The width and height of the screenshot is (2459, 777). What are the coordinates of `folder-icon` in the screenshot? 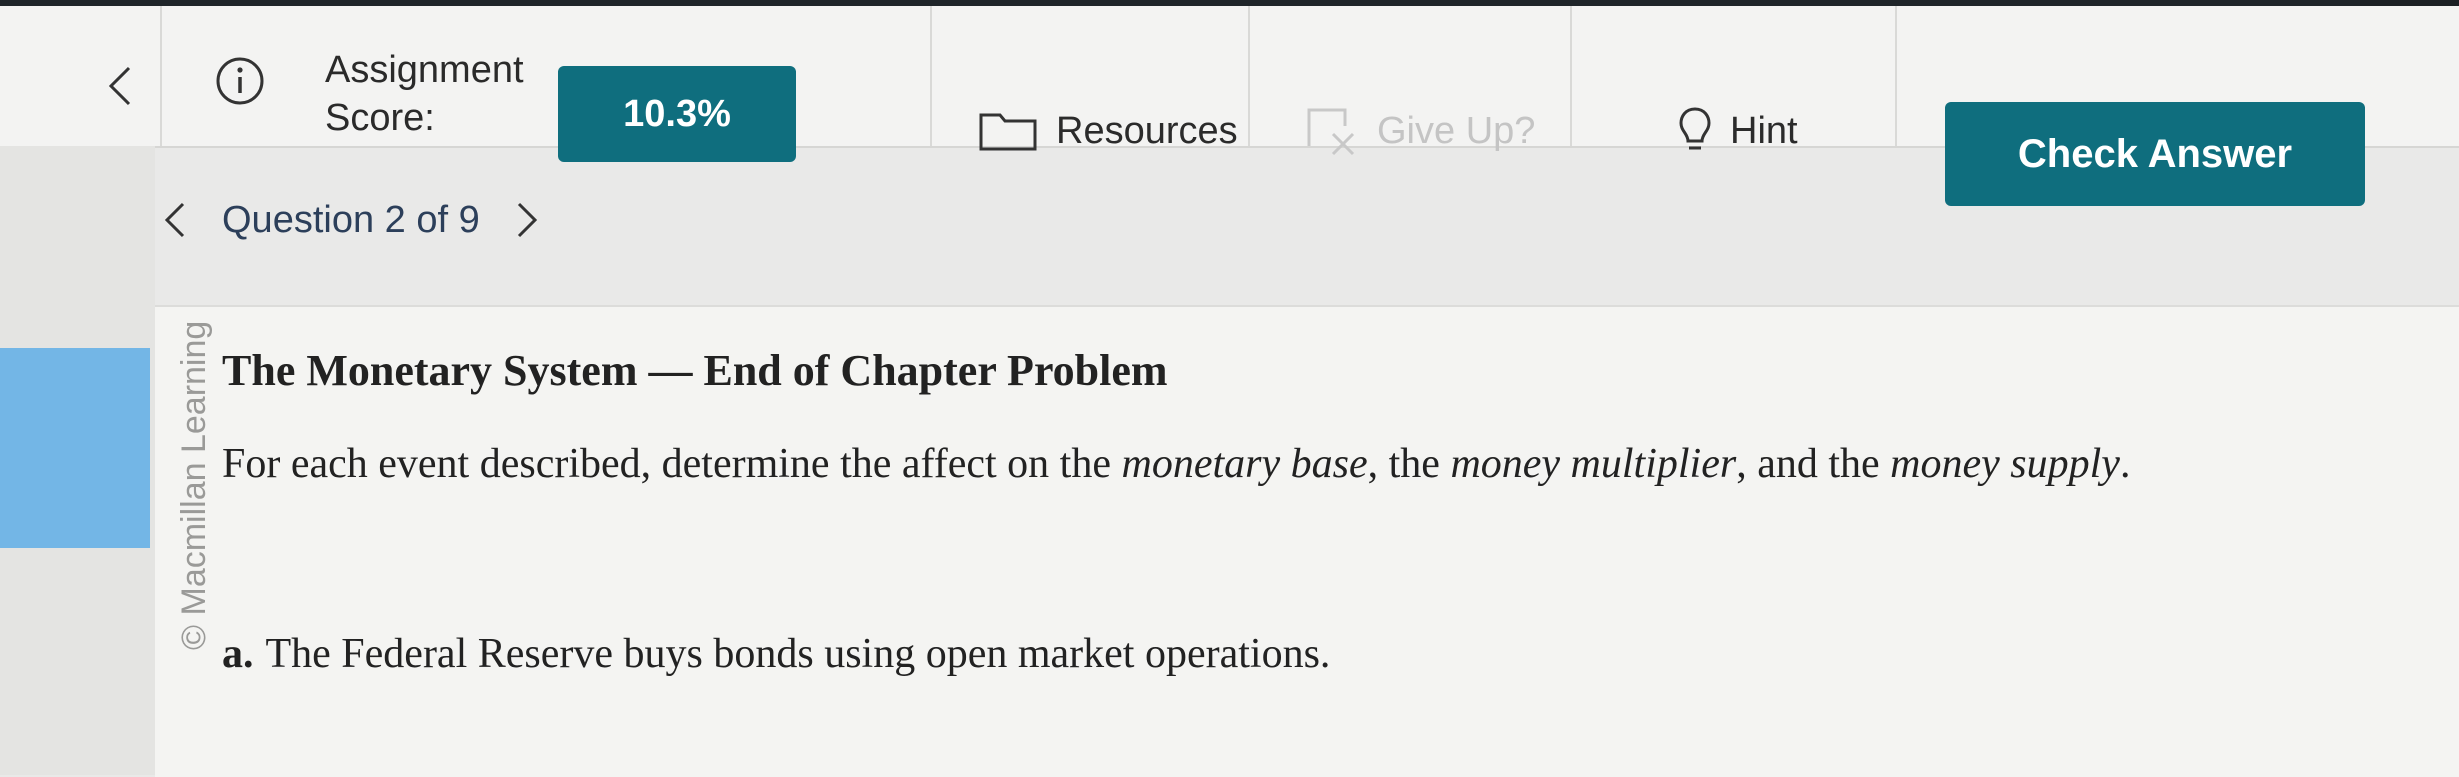 It's located at (1008, 132).